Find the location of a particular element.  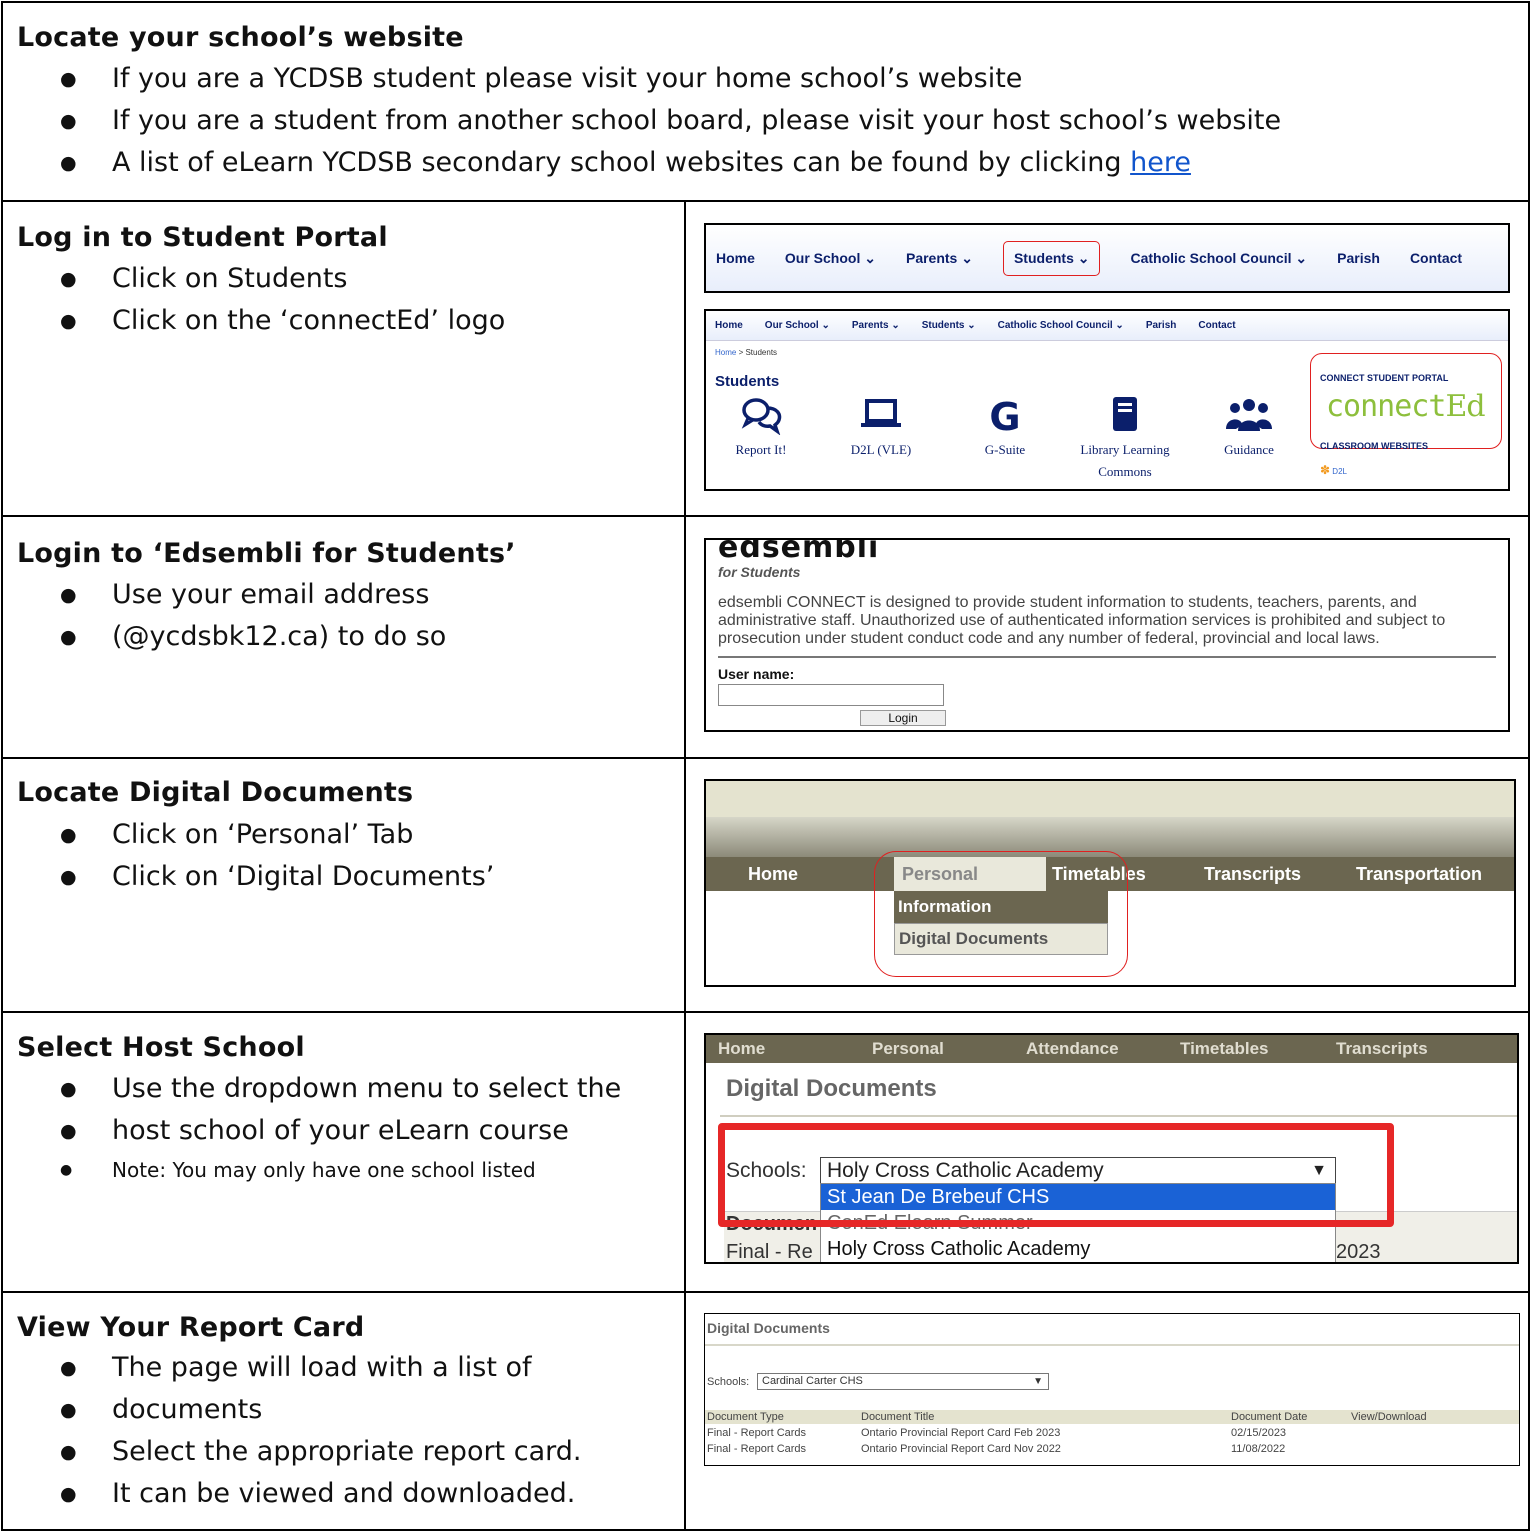

breadcrumb-current: > Students is located at coordinates (757, 352).